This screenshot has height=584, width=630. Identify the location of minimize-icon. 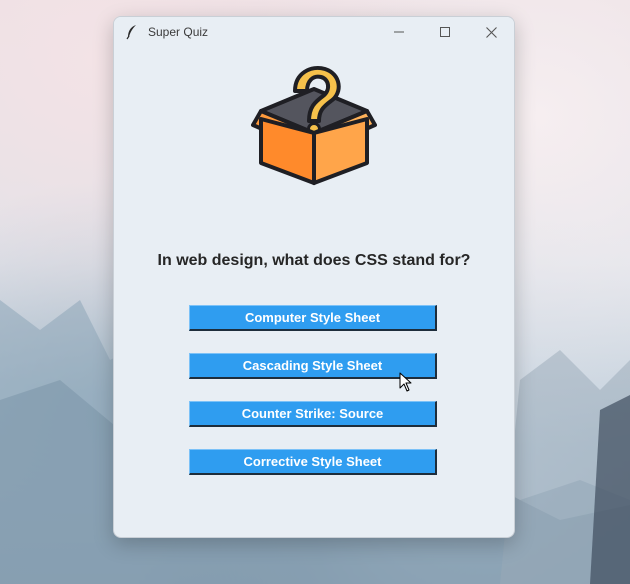
(399, 32).